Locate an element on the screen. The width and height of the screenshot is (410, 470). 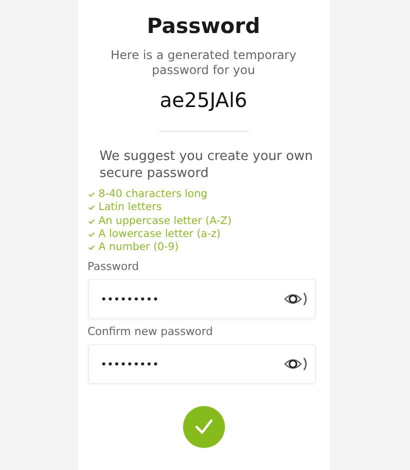
page-title: Password is located at coordinates (203, 26).